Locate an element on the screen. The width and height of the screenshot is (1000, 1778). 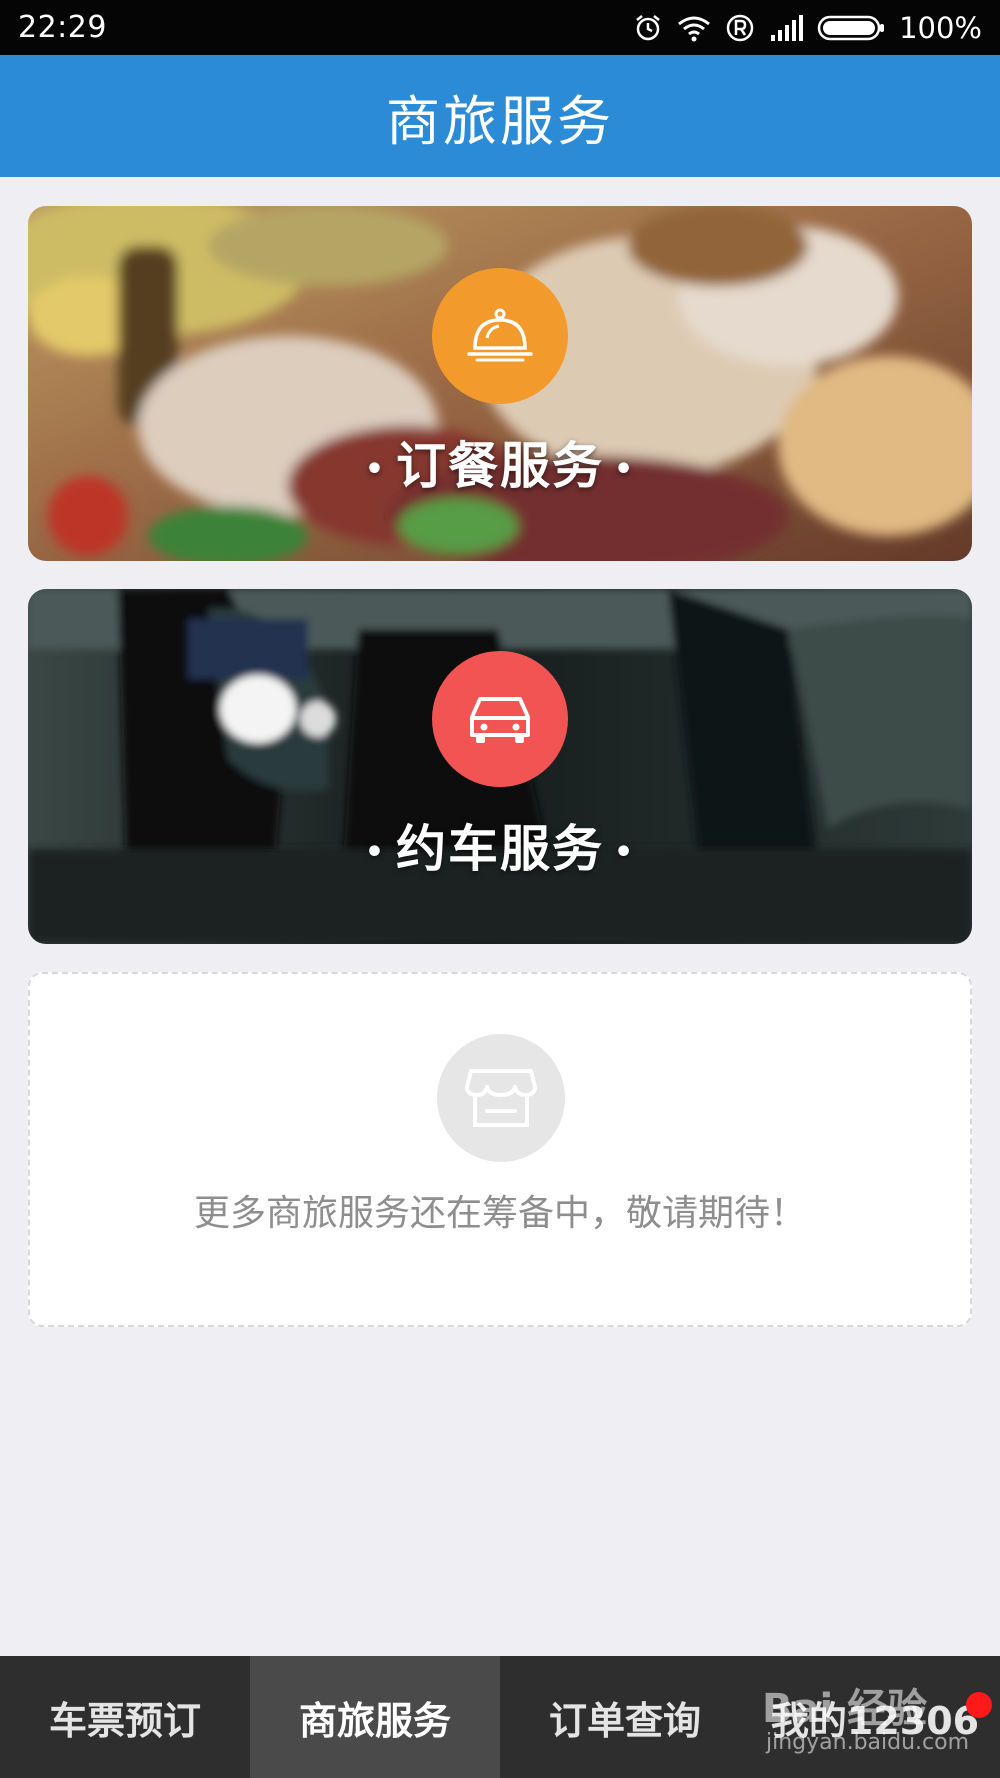
battery-percent: 100% is located at coordinates (940, 27).